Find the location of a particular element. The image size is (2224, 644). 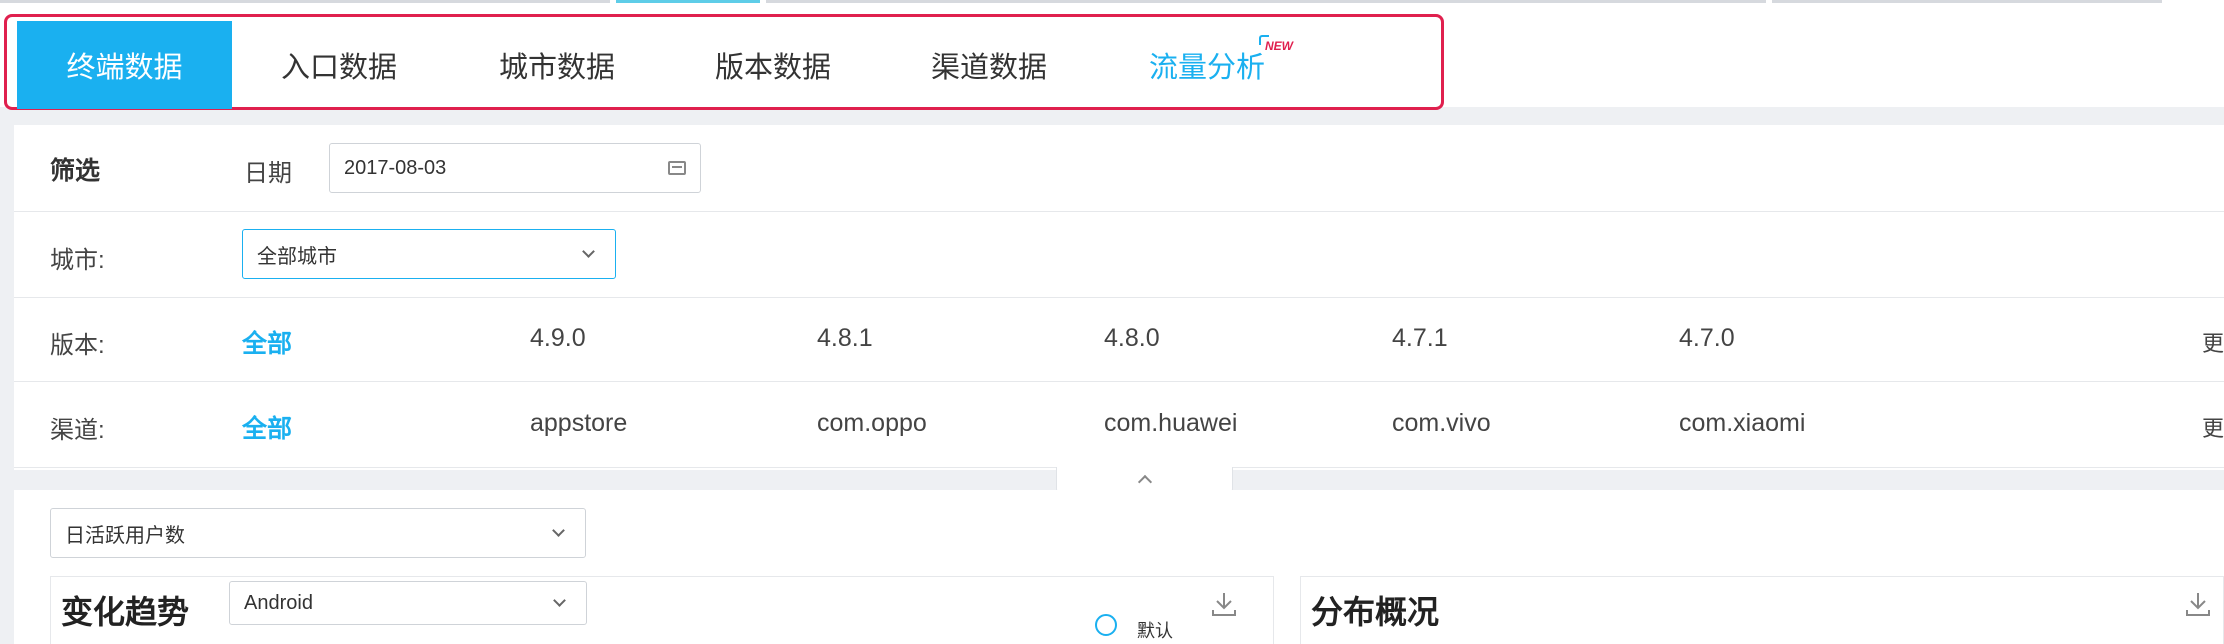

radio-icon is located at coordinates (1106, 625).